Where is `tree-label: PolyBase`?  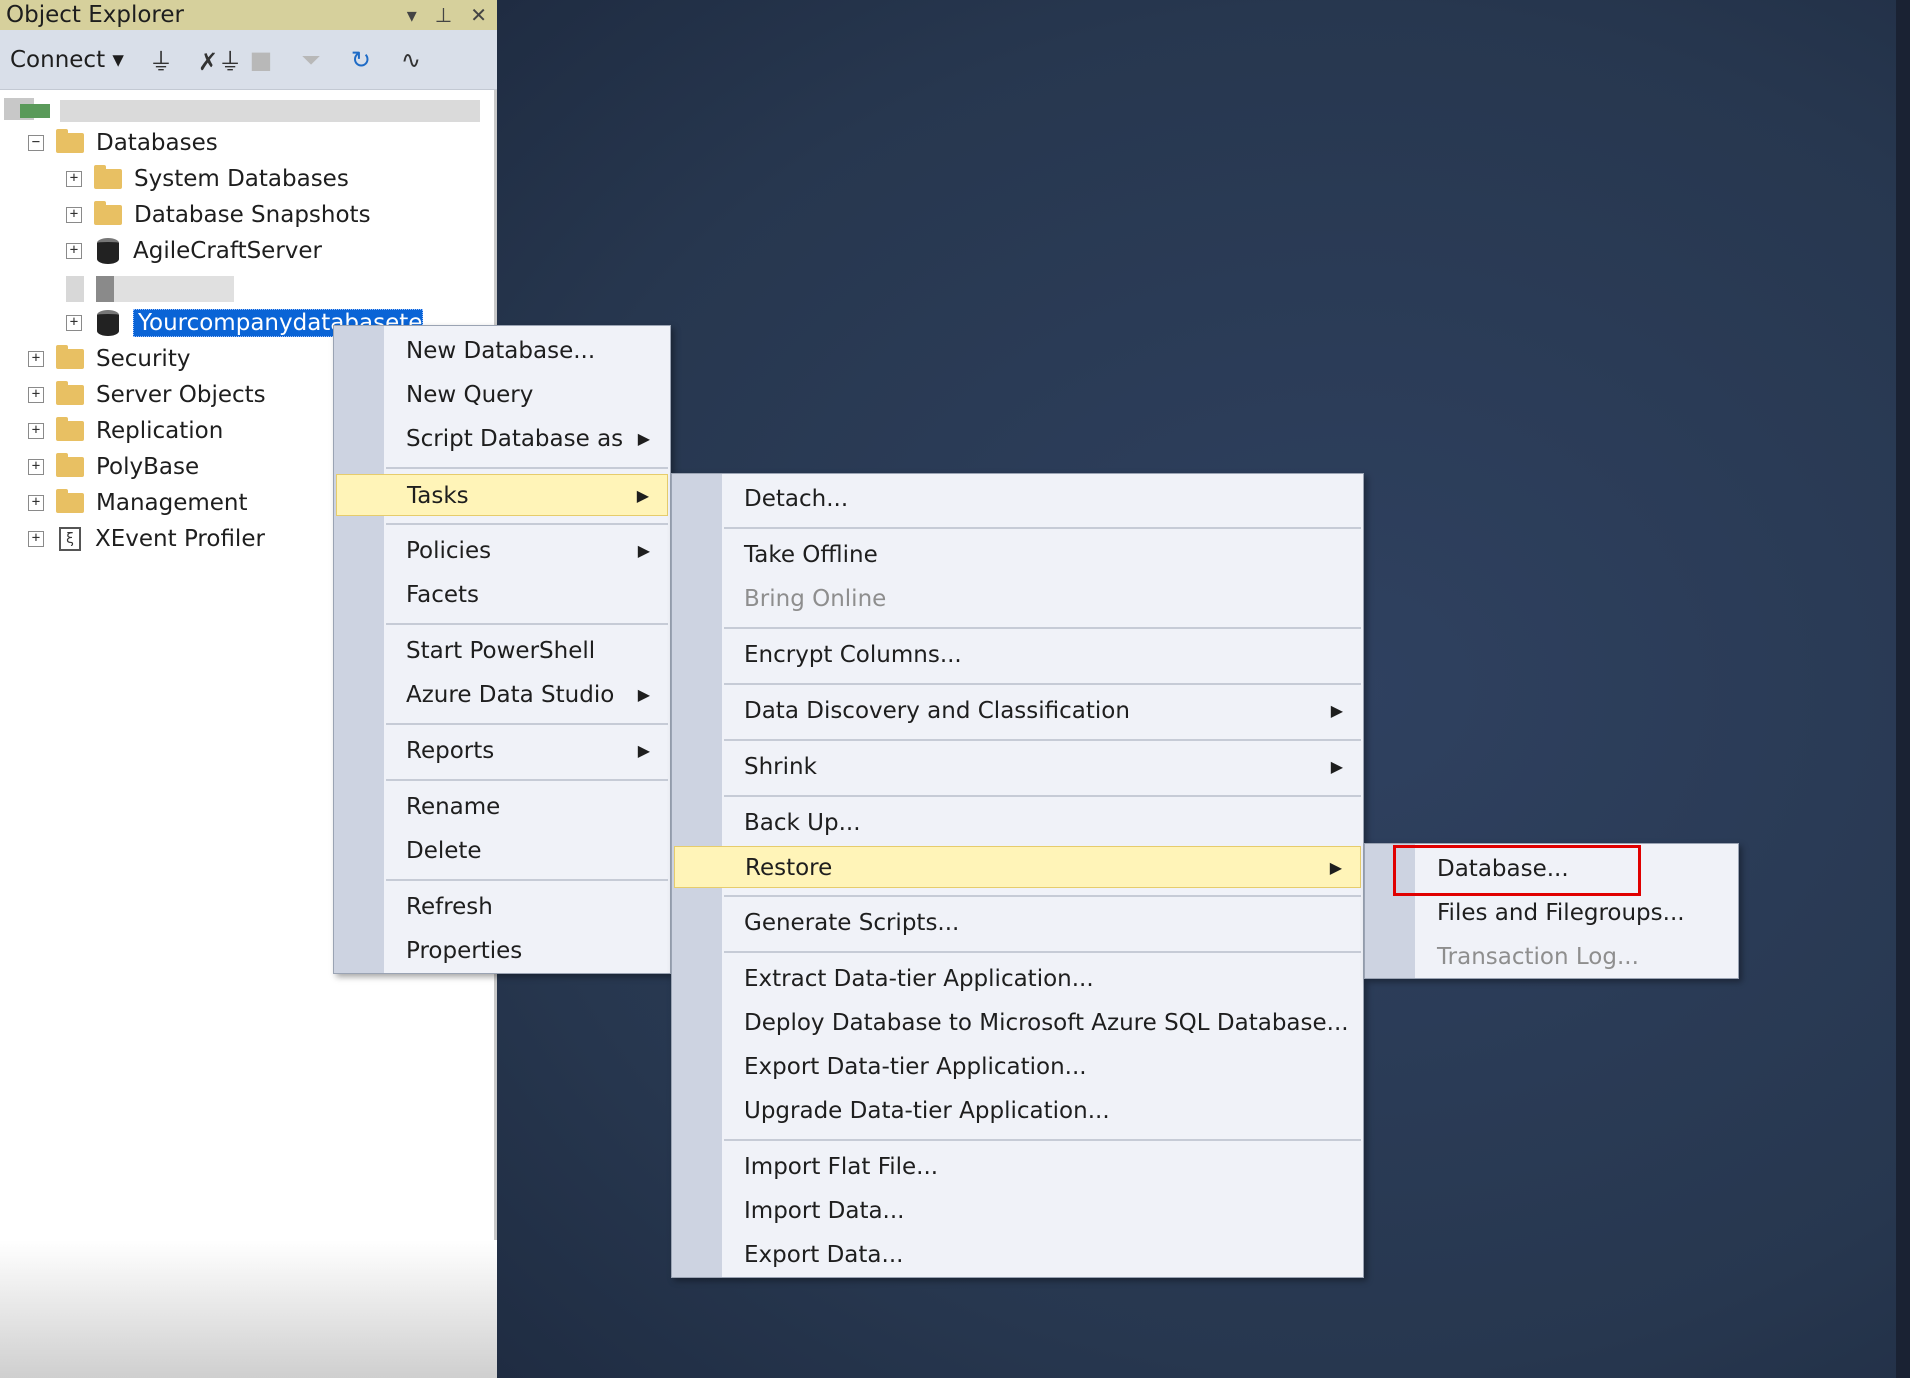
tree-label: PolyBase is located at coordinates (148, 467).